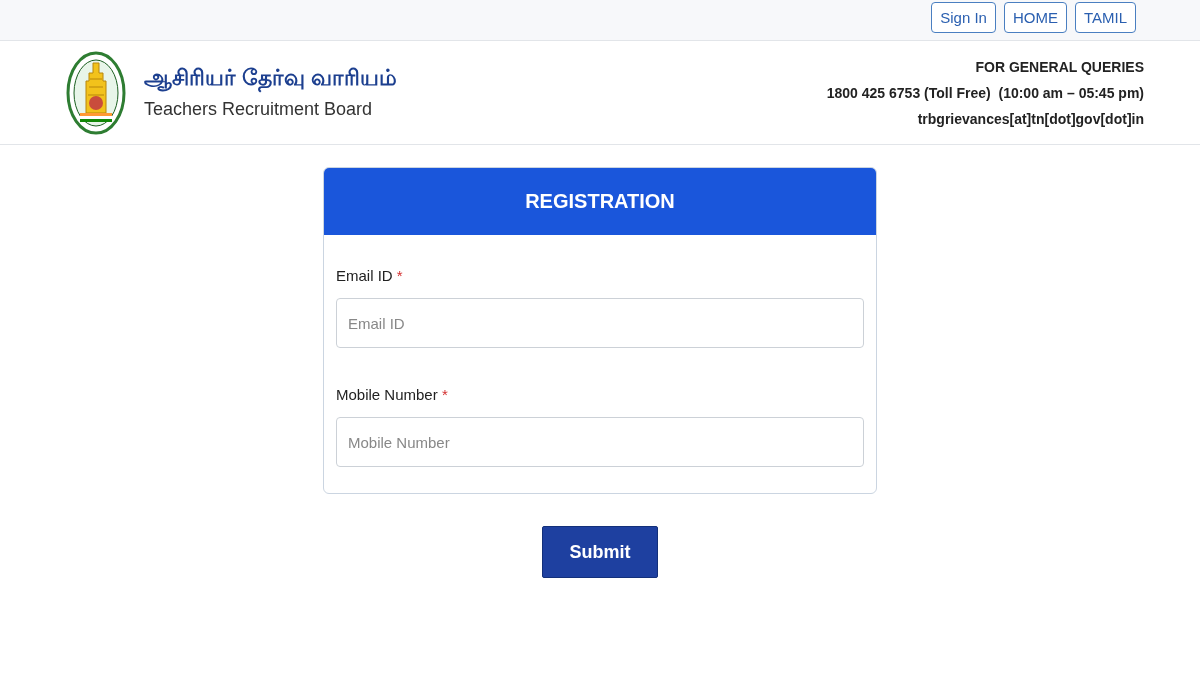  I want to click on nav-button: HOME, so click(1035, 17).